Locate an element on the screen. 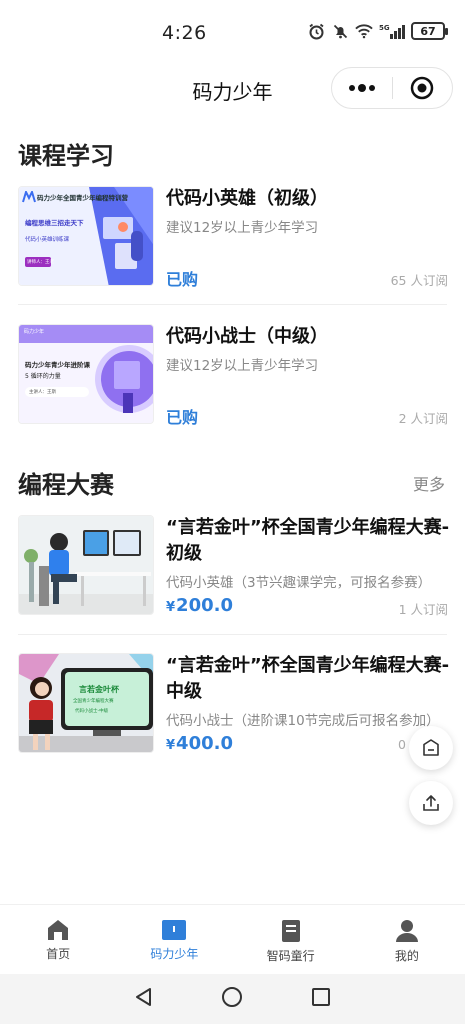 The width and height of the screenshot is (465, 1024). share-icon is located at coordinates (431, 803).